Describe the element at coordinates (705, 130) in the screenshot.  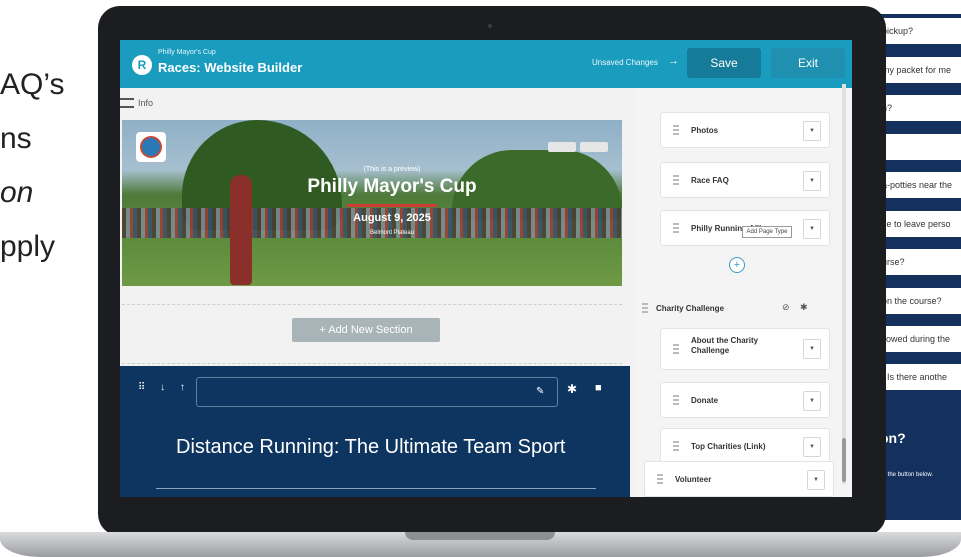
I see `page-card-label: Photos` at that location.